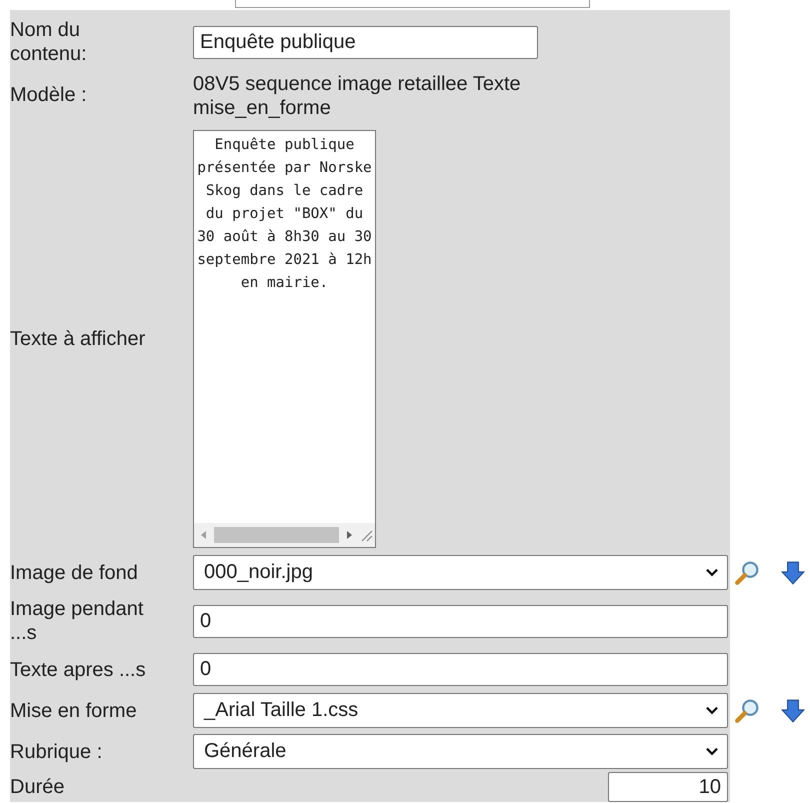  What do you see at coordinates (204, 535) in the screenshot?
I see `scroll-left-icon` at bounding box center [204, 535].